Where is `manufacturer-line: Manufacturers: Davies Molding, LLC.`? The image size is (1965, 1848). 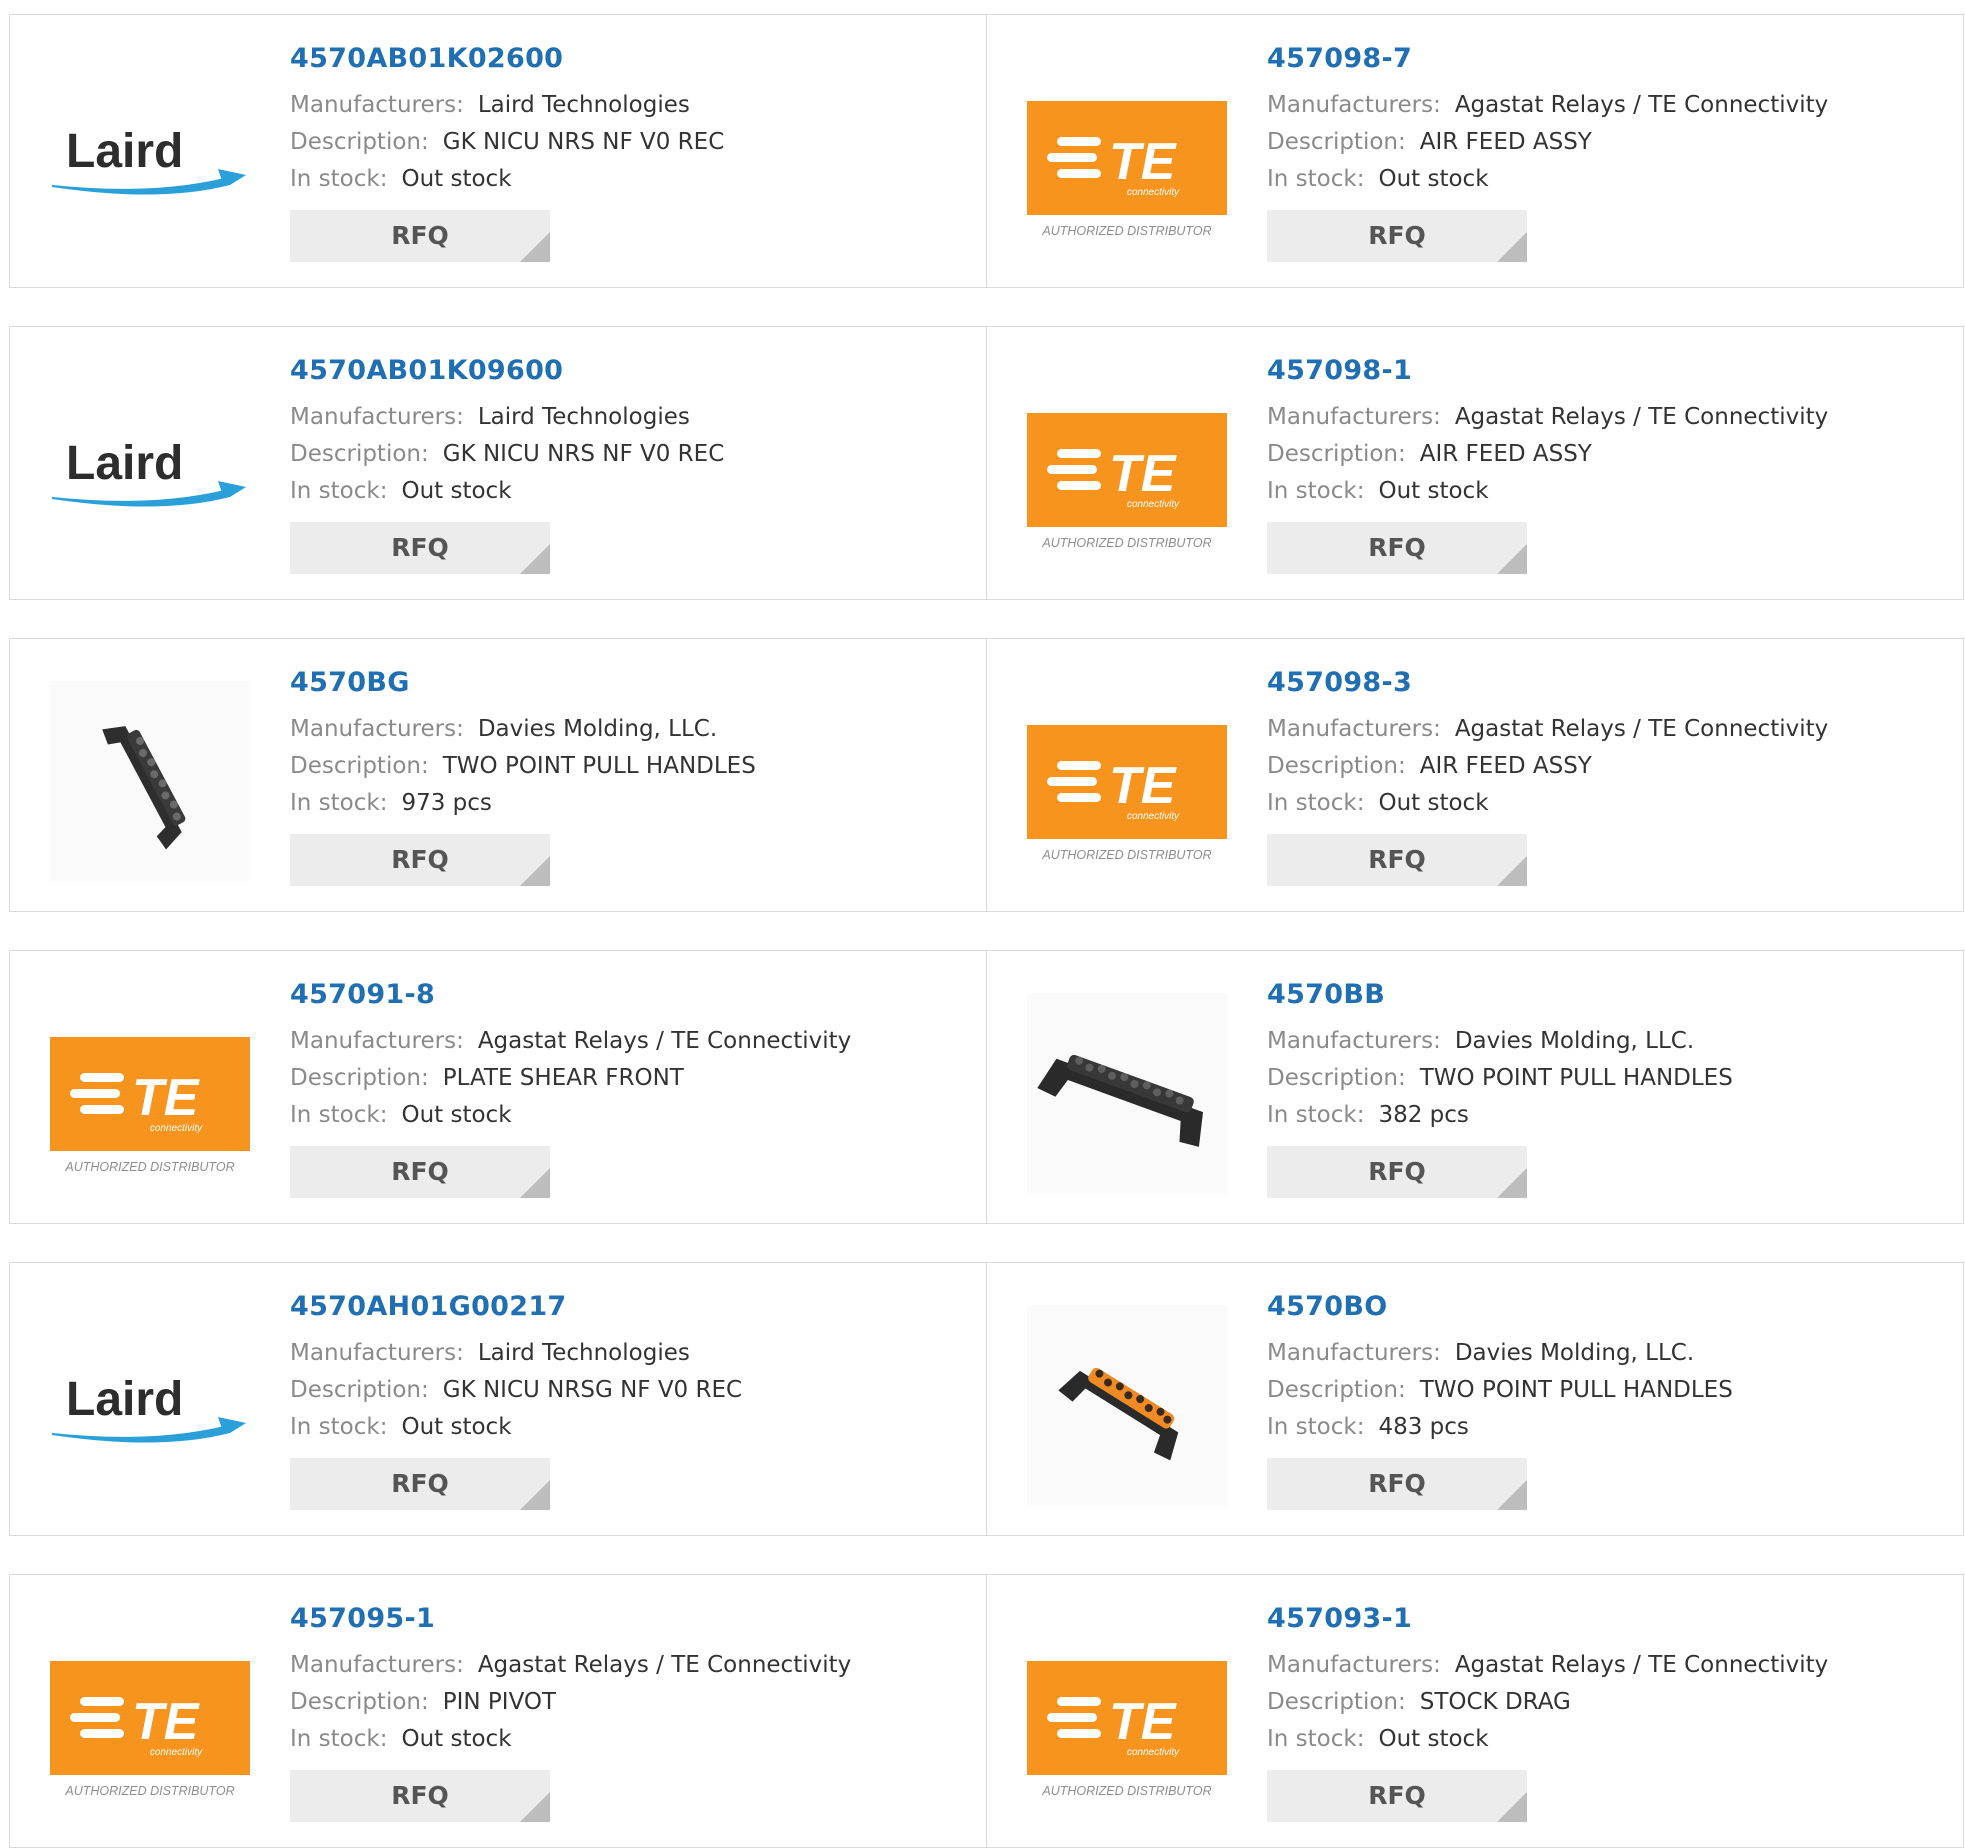
manufacturer-line: Manufacturers: Davies Molding, LLC. is located at coordinates (1610, 1041).